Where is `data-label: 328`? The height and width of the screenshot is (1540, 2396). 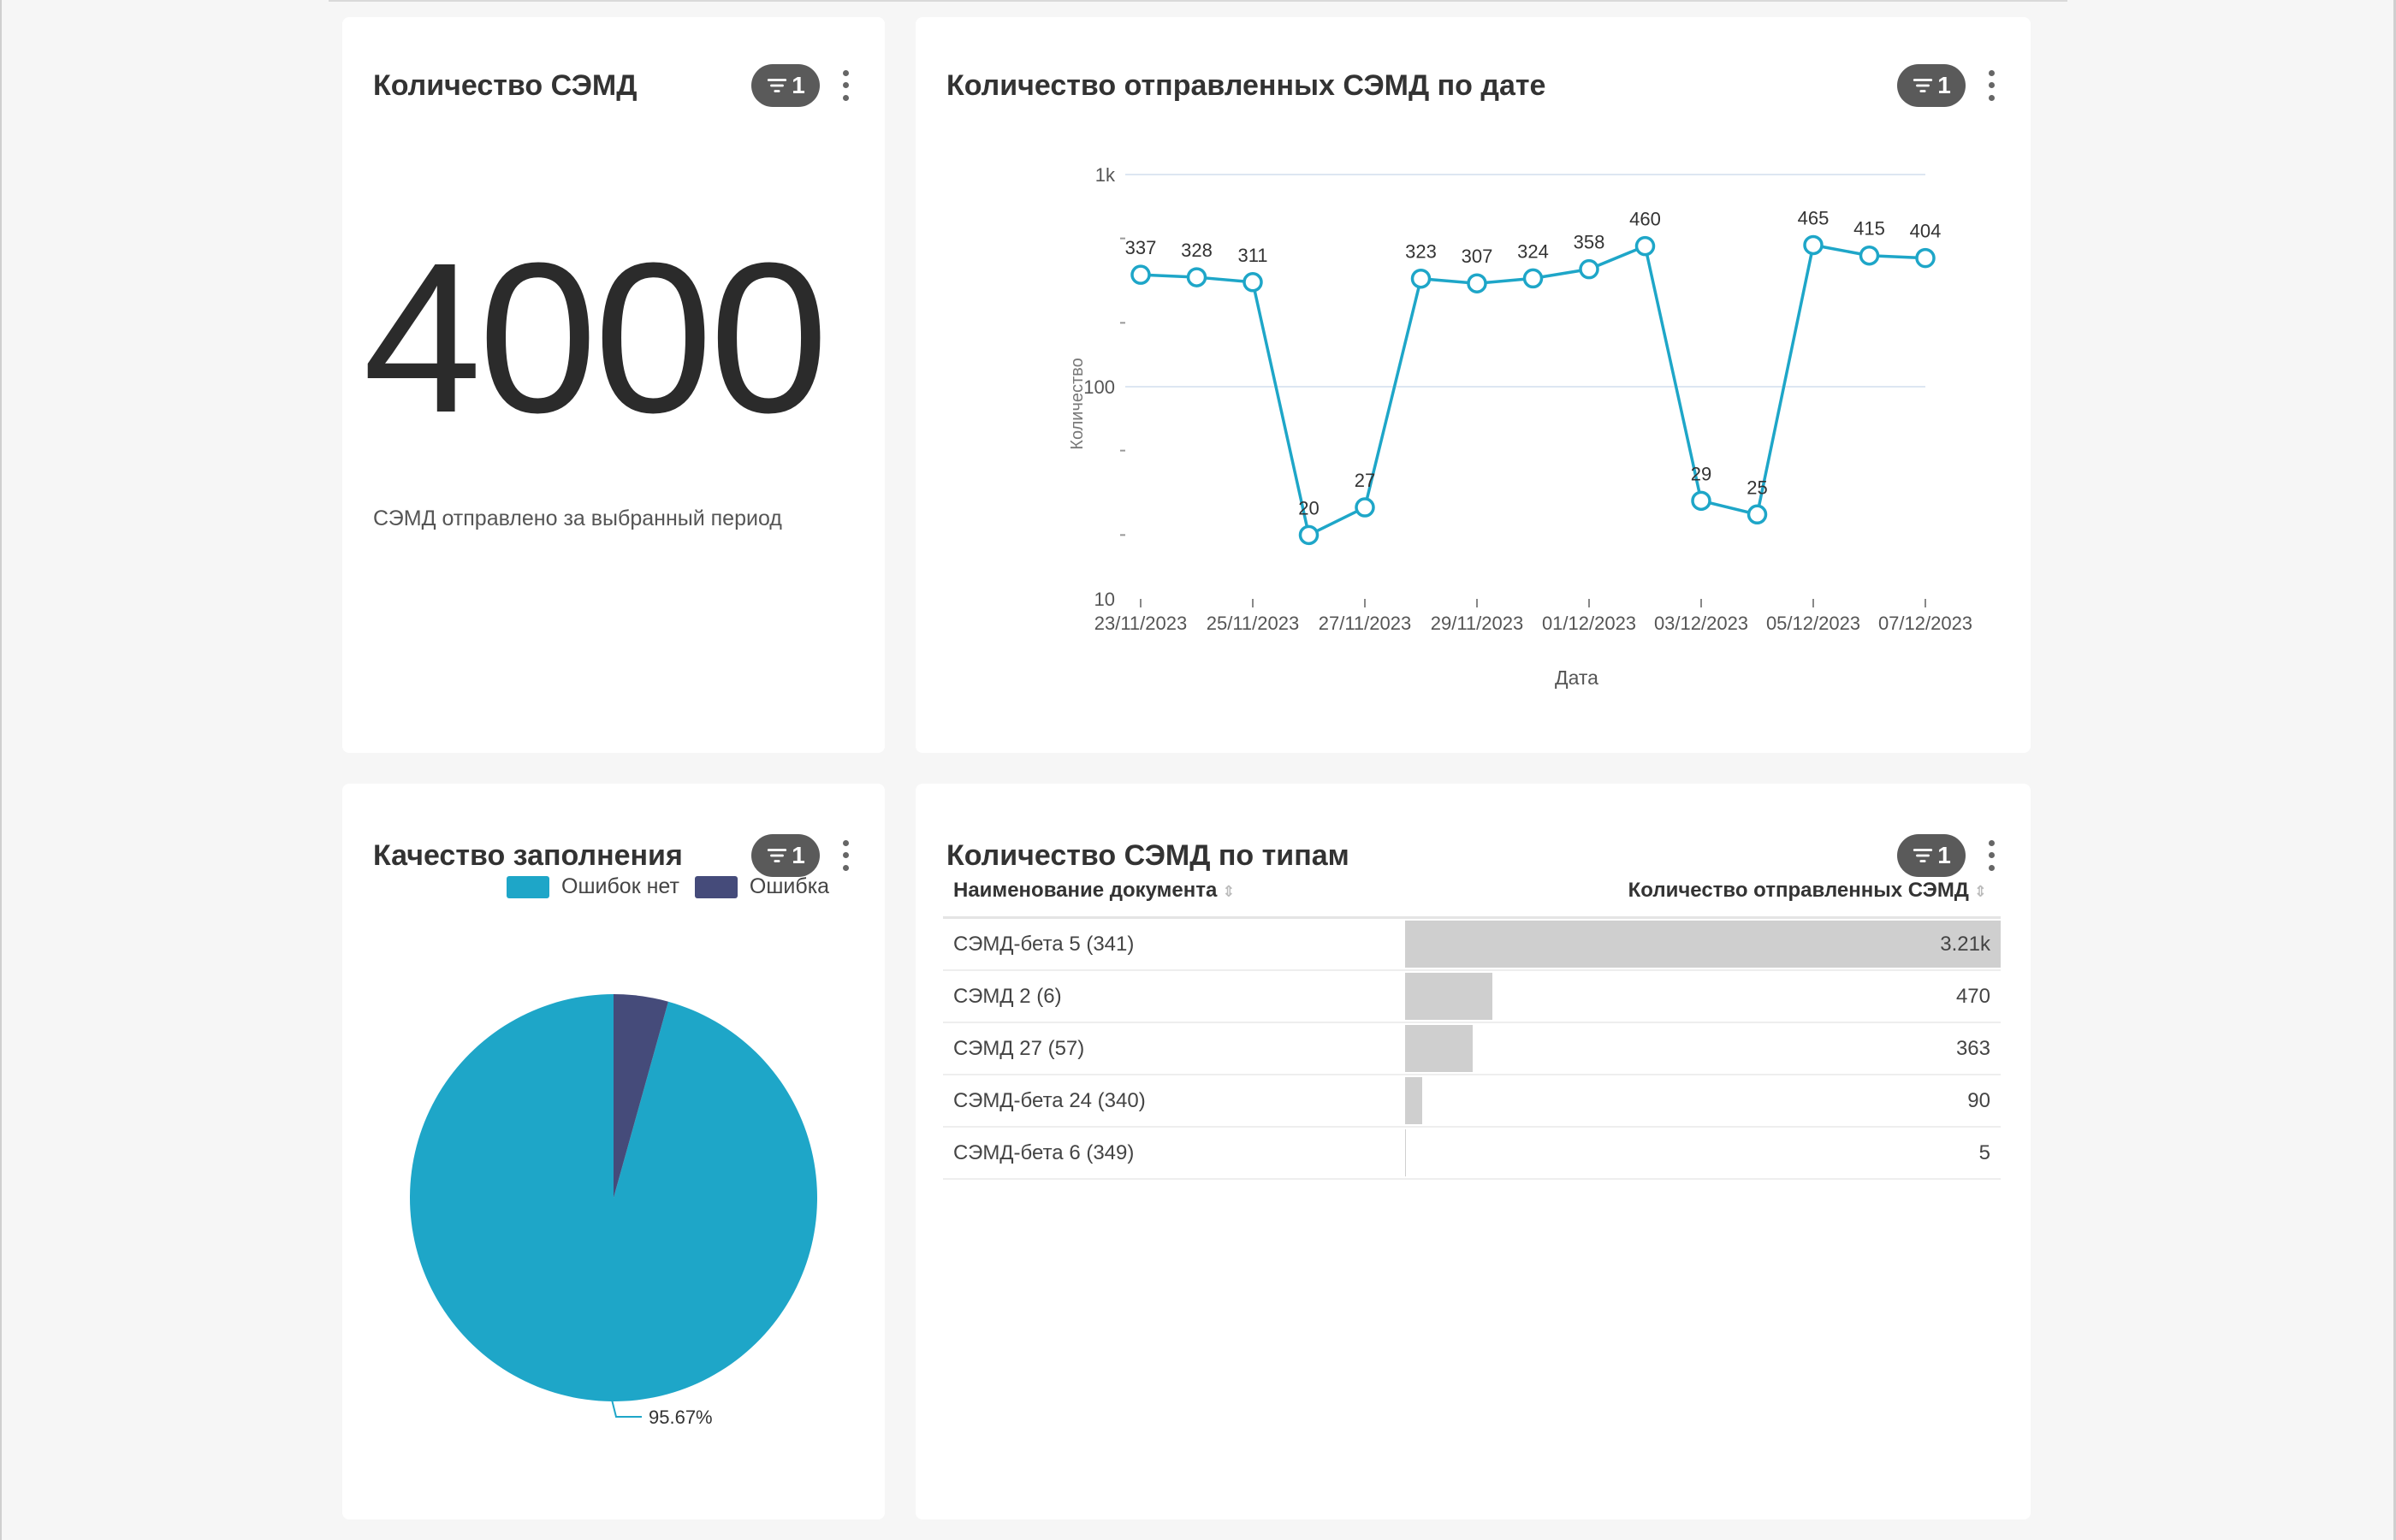
data-label: 328 is located at coordinates (1197, 250).